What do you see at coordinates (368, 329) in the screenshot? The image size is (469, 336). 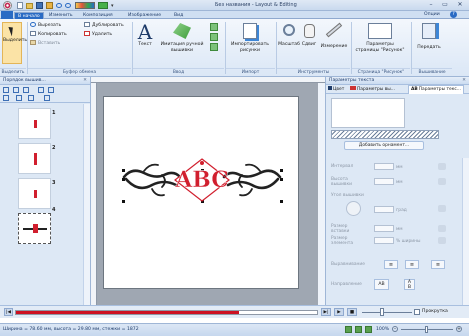 I see `realistic-view-icon` at bounding box center [368, 329].